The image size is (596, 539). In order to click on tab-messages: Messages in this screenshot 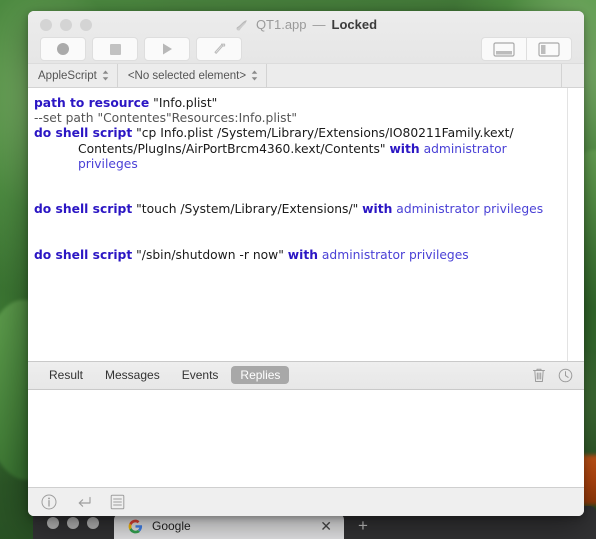, I will do `click(132, 375)`.